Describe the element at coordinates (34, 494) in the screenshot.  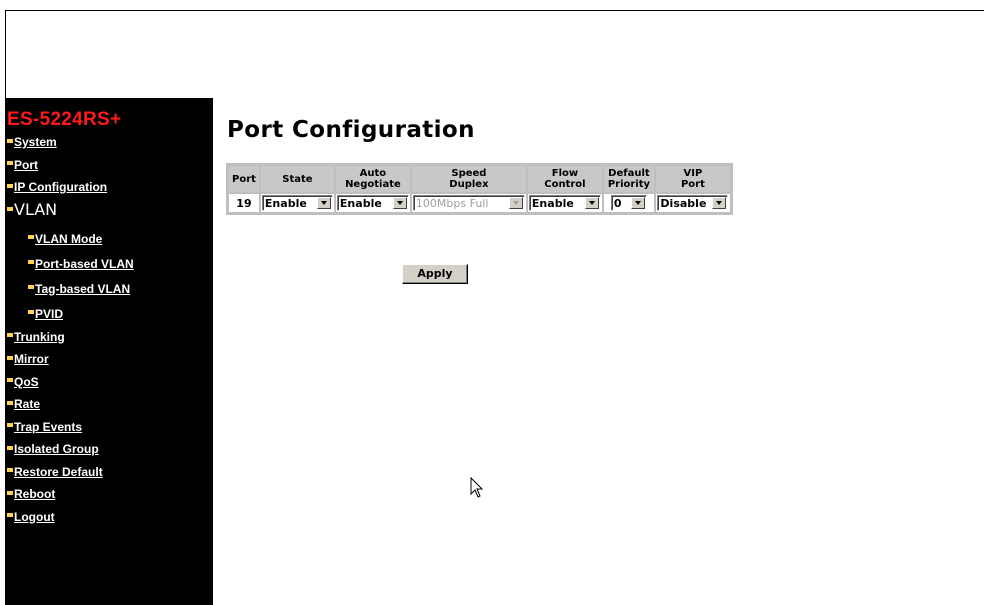
I see `sidebar-item-label: Reboot` at that location.